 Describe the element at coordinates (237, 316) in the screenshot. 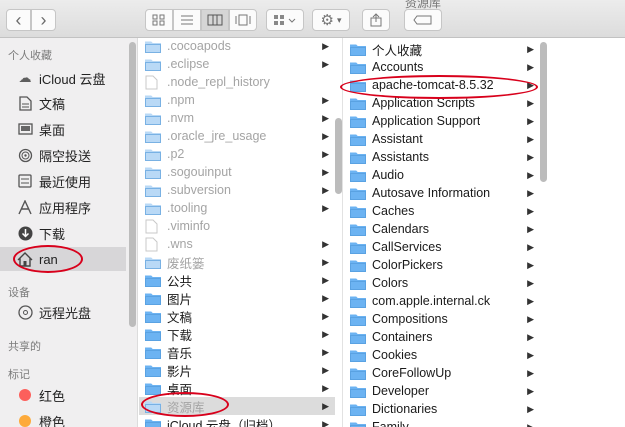

I see `list-item: 文稿 ▶` at that location.